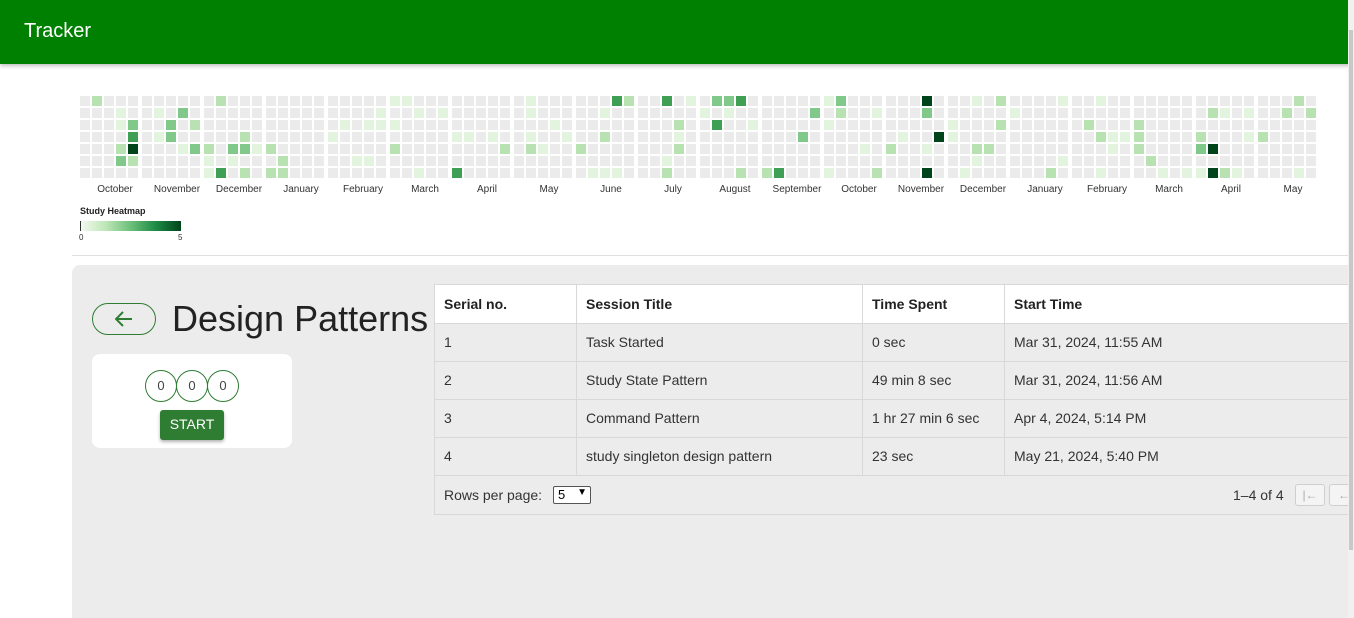 The image size is (1354, 618). What do you see at coordinates (192, 425) in the screenshot?
I see `start-button: START` at bounding box center [192, 425].